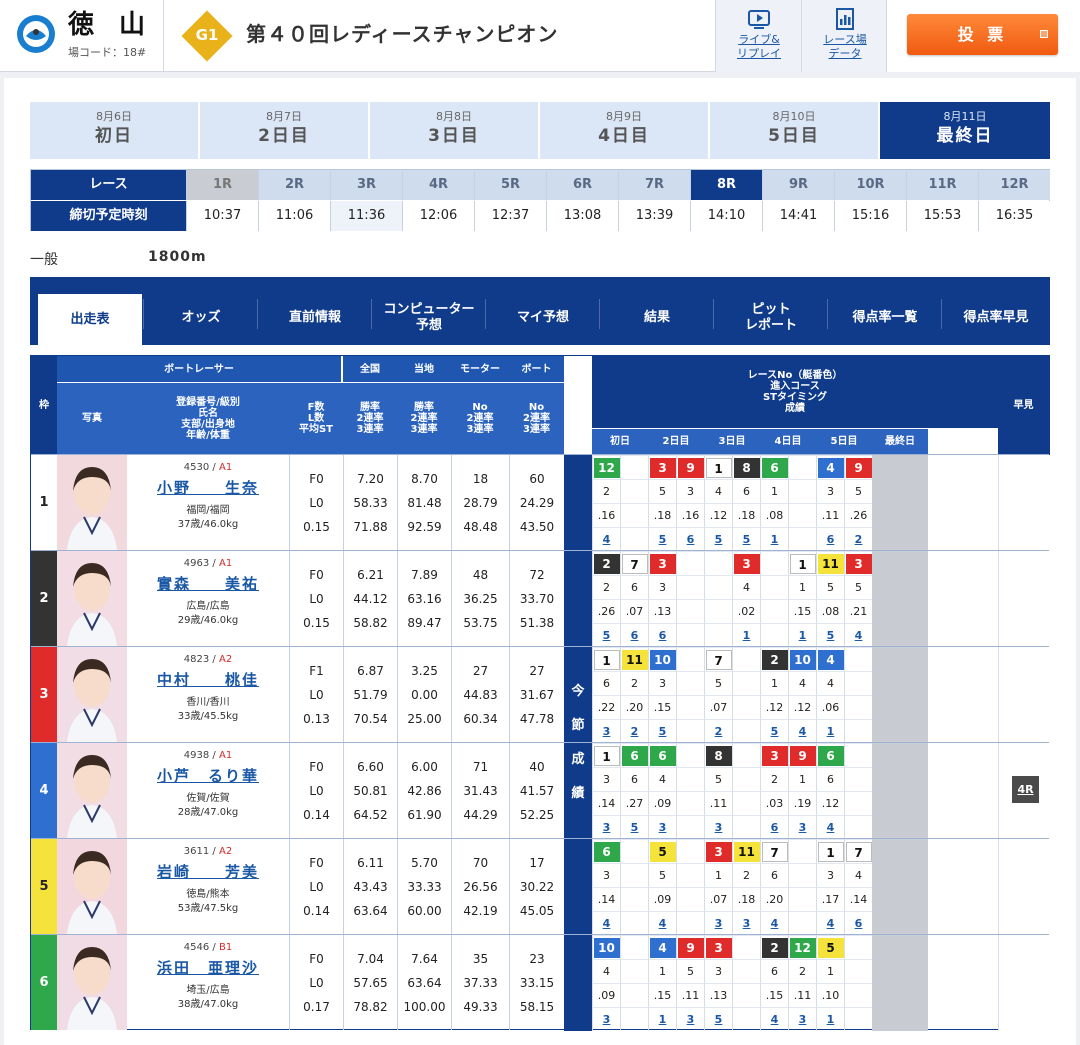 Image resolution: width=1080 pixels, height=1045 pixels. What do you see at coordinates (294, 185) in the screenshot?
I see `race-tab-2R: 2R` at bounding box center [294, 185].